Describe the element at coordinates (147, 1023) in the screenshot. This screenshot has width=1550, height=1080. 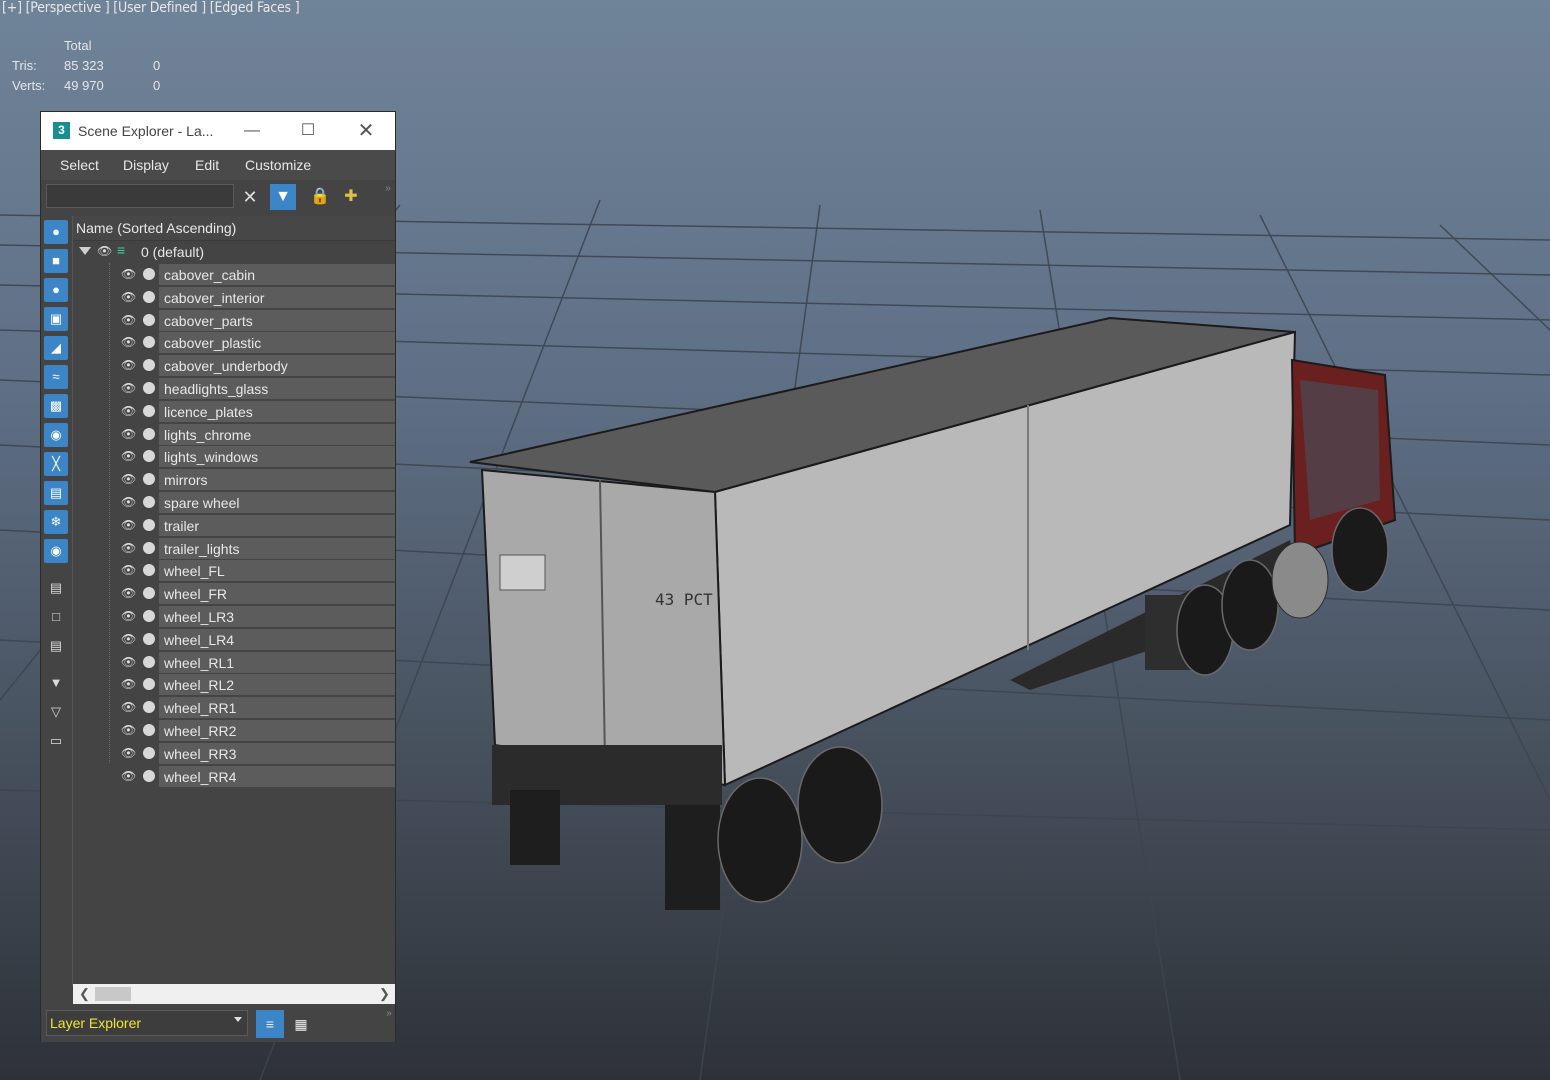
I see `explorer-type-select: Layer Explorer` at that location.